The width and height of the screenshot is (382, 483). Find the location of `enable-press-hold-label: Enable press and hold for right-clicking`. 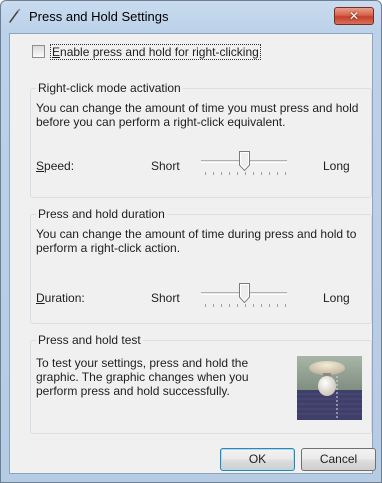

enable-press-hold-label: Enable press and hold for right-clicking is located at coordinates (155, 52).